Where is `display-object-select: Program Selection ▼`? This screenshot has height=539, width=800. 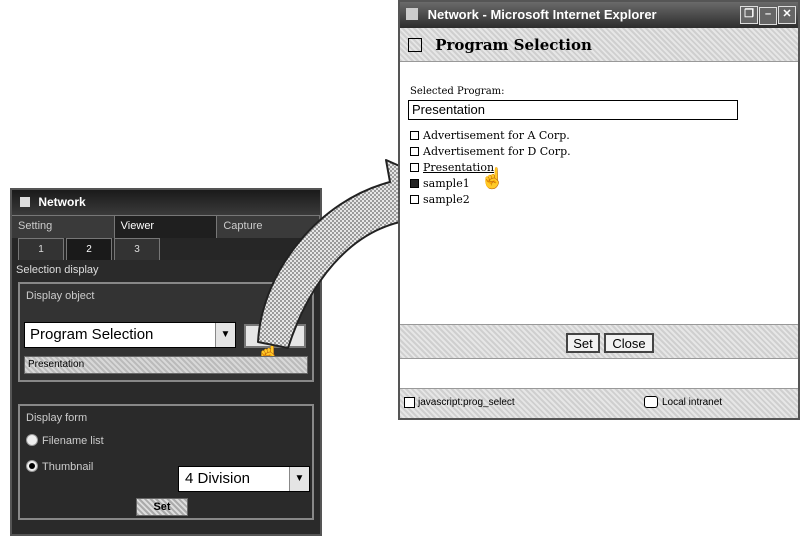
display-object-select: Program Selection ▼ is located at coordinates (130, 335).